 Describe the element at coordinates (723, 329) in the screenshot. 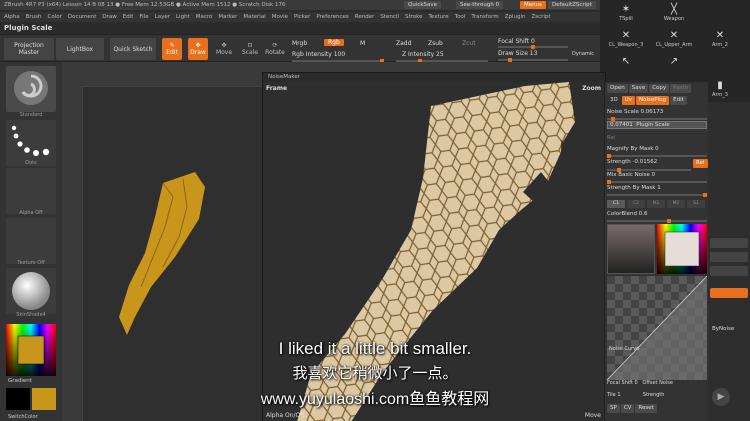

I see `bynoise-label: ByNoise` at that location.